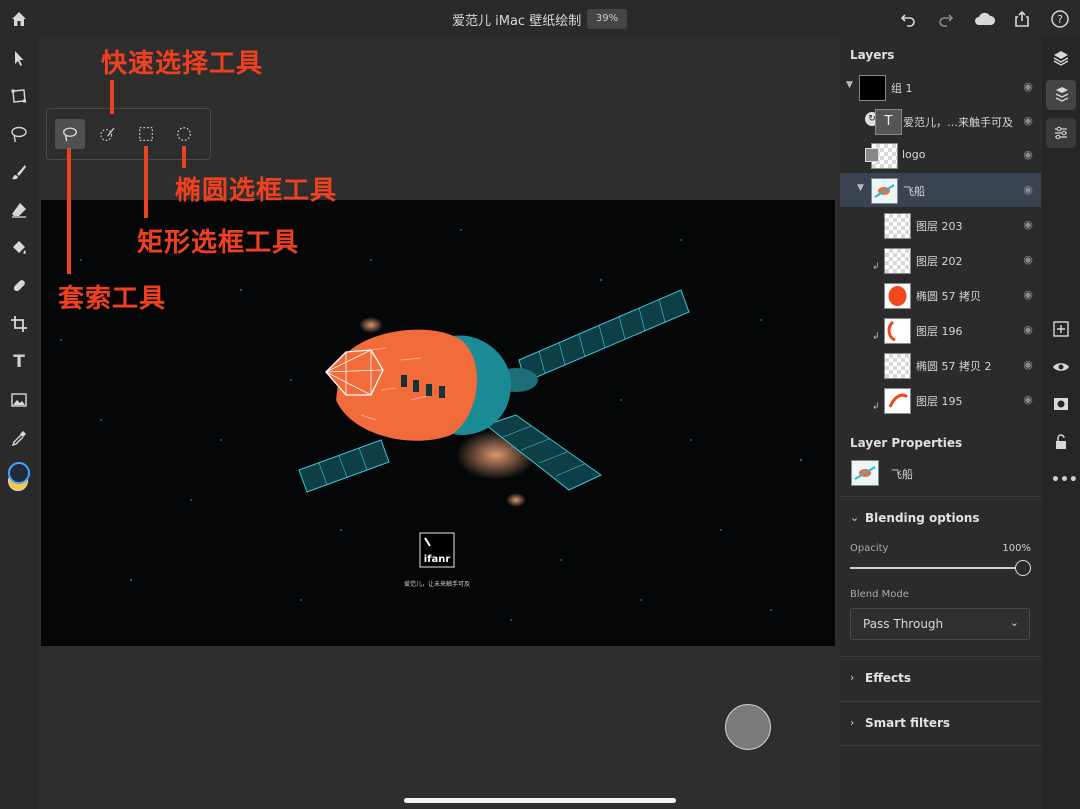  What do you see at coordinates (888, 678) in the screenshot?
I see `effects-label: Effects` at bounding box center [888, 678].